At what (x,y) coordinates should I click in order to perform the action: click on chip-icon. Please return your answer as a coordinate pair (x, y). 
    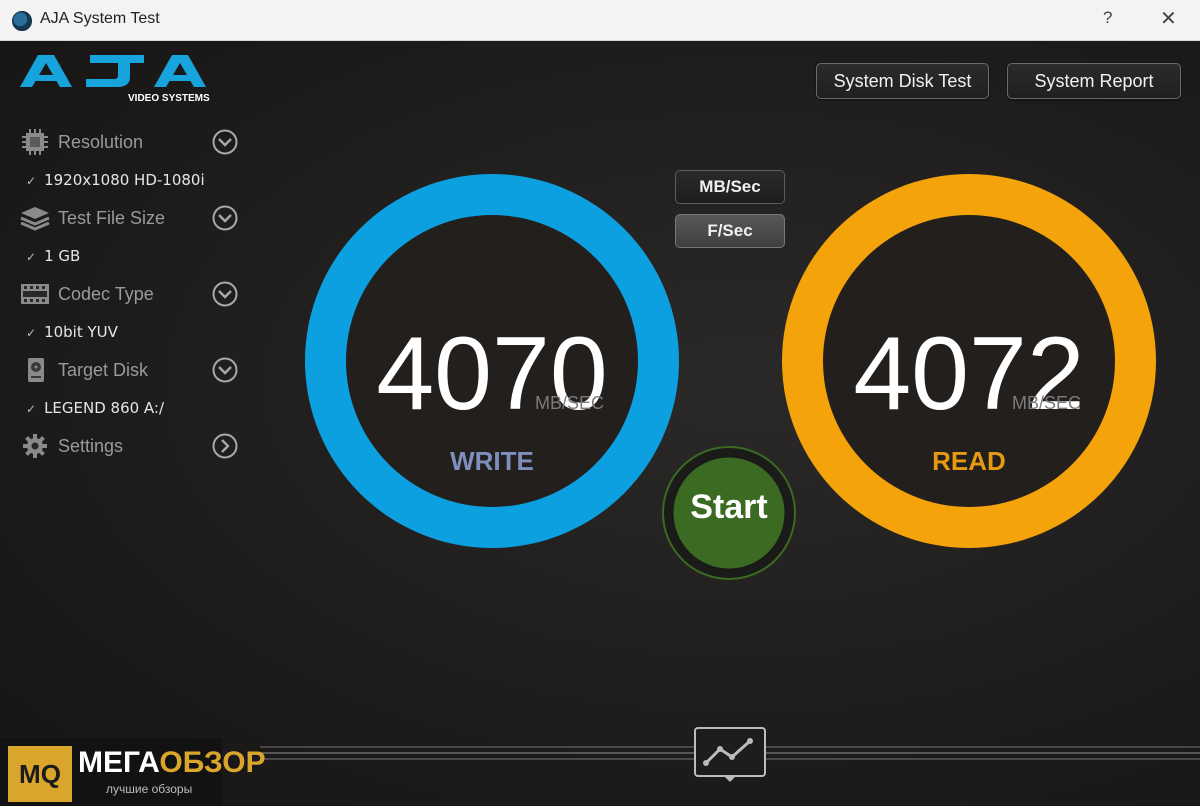
    Looking at the image, I should click on (35, 142).